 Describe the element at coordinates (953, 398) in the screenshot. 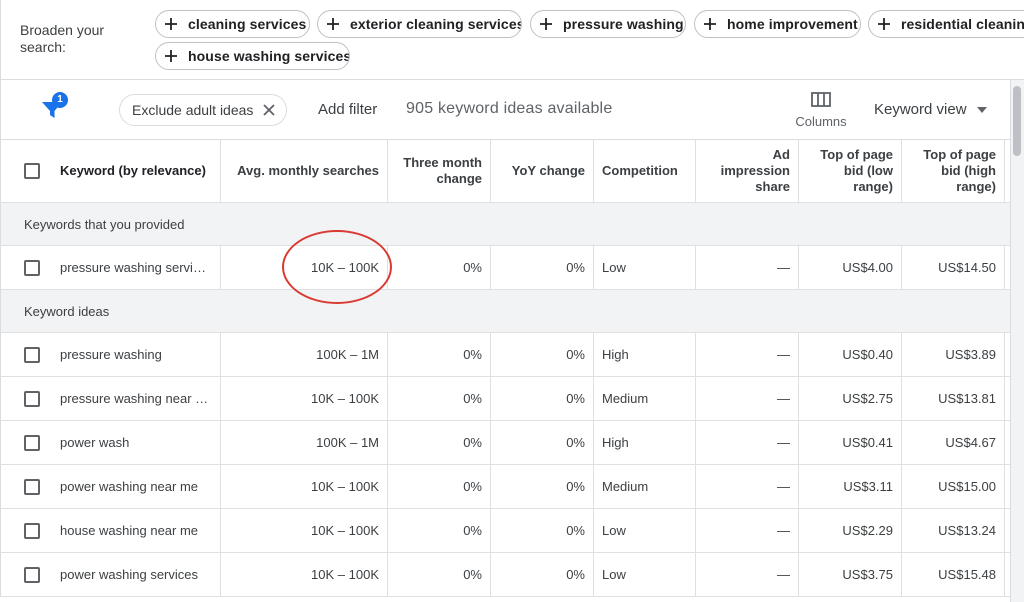

I see `bid-high-cell: US$13.81` at that location.